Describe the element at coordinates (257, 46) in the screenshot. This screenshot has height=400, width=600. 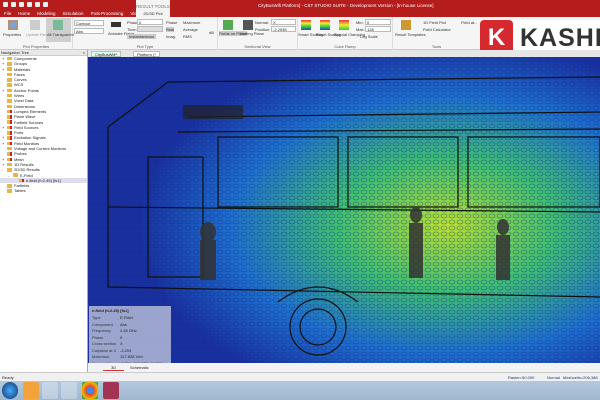
I see `group-label: Sectional View` at that location.